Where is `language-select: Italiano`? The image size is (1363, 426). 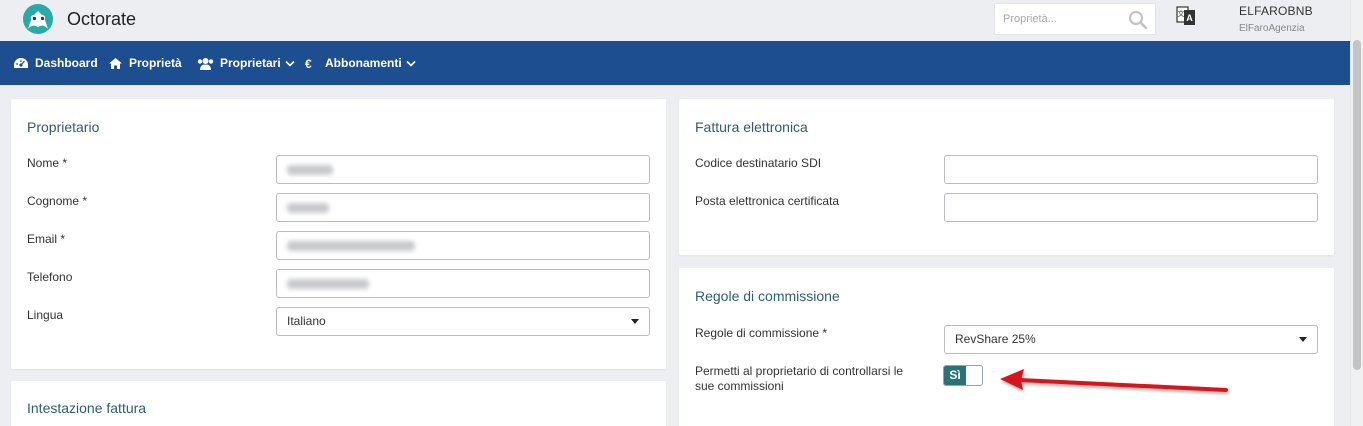 language-select: Italiano is located at coordinates (463, 321).